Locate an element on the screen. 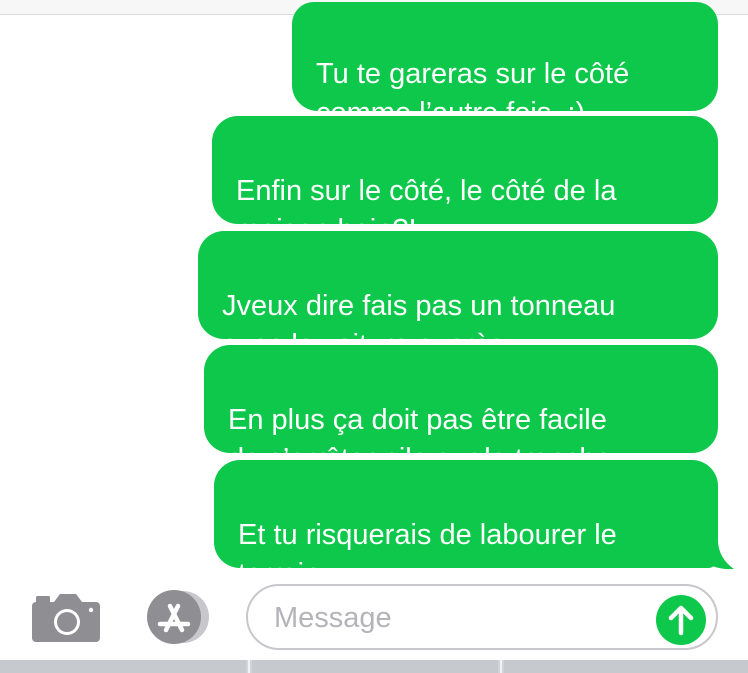  keyboard-top-edge is located at coordinates (374, 666).